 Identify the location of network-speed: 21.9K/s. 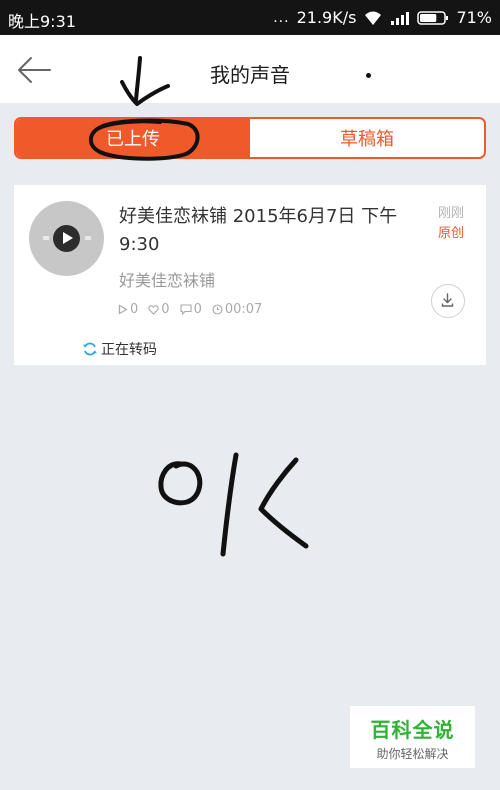
(326, 17).